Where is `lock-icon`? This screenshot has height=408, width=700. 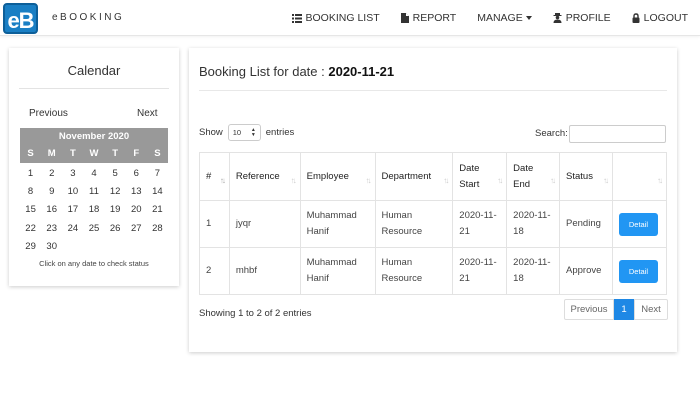
lock-icon is located at coordinates (636, 18).